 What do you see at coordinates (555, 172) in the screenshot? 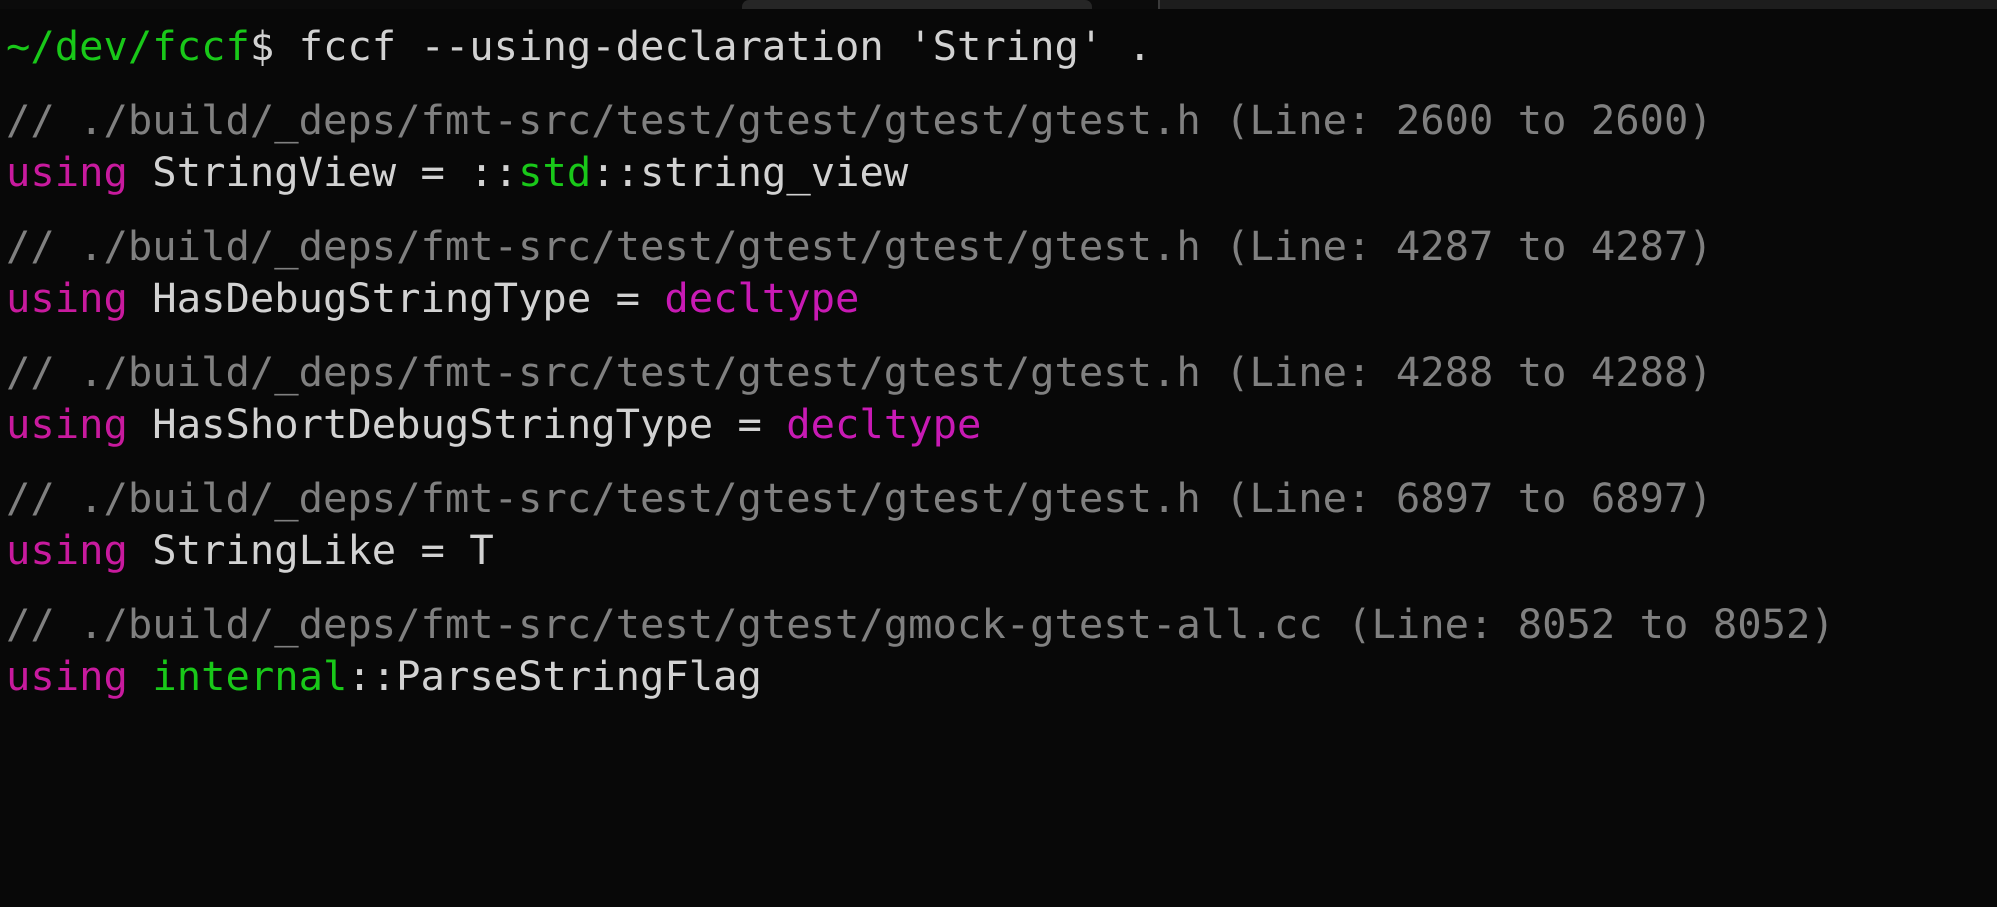
I see `namespace-std-1: std` at bounding box center [555, 172].